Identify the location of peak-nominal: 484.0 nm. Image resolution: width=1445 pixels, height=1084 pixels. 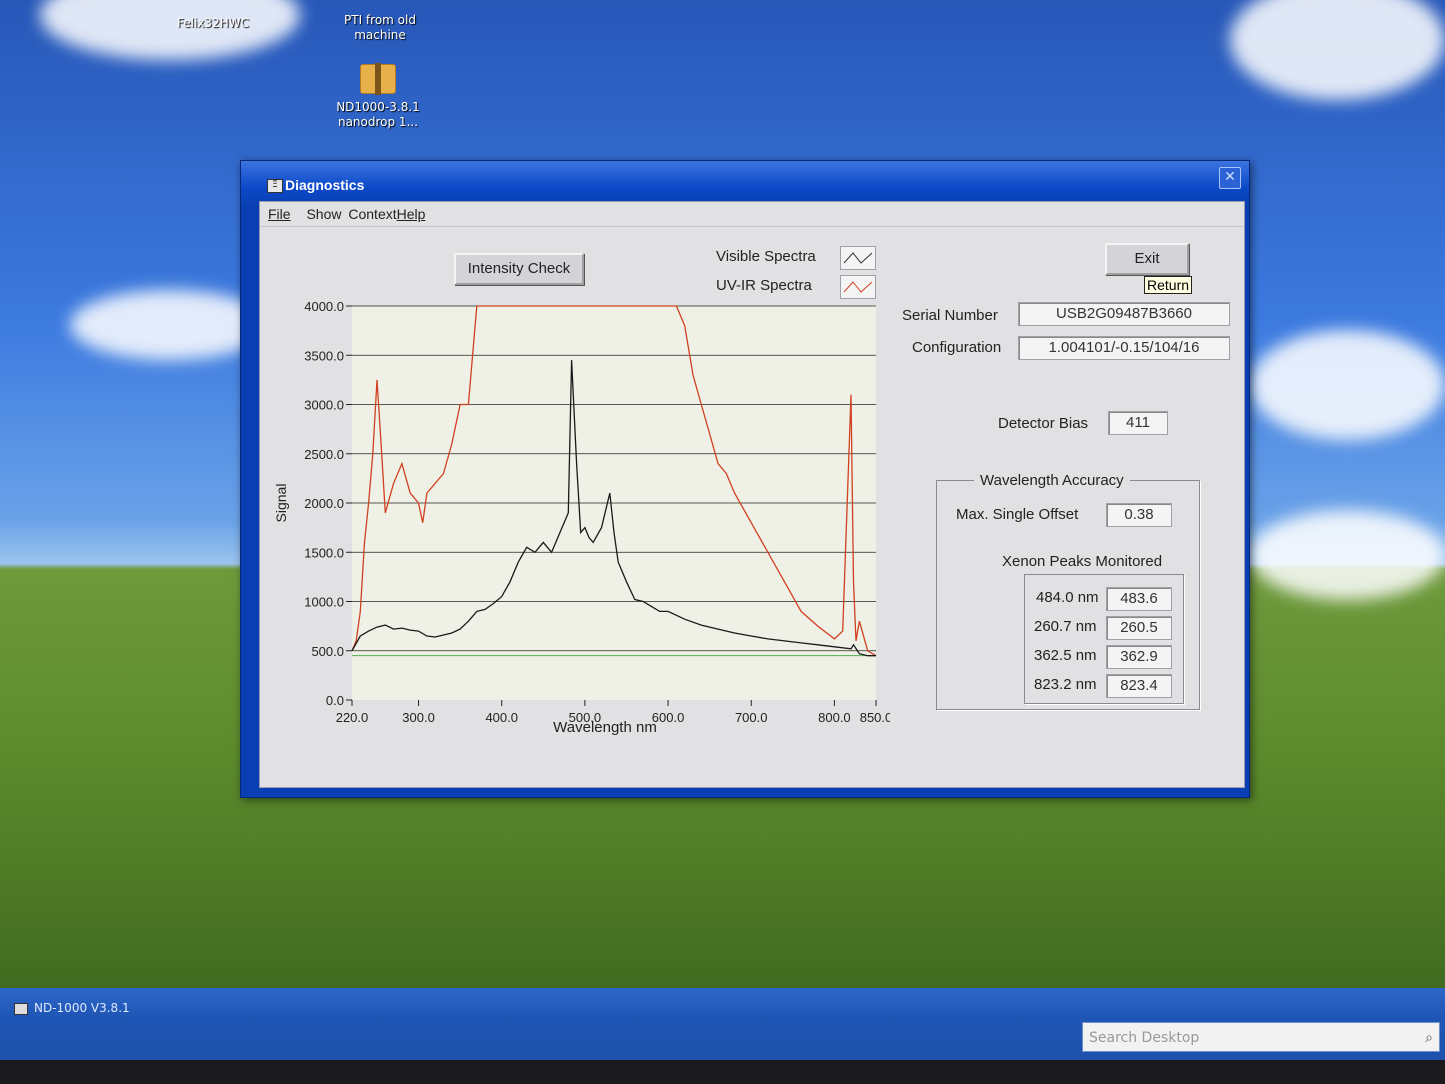
(1067, 597).